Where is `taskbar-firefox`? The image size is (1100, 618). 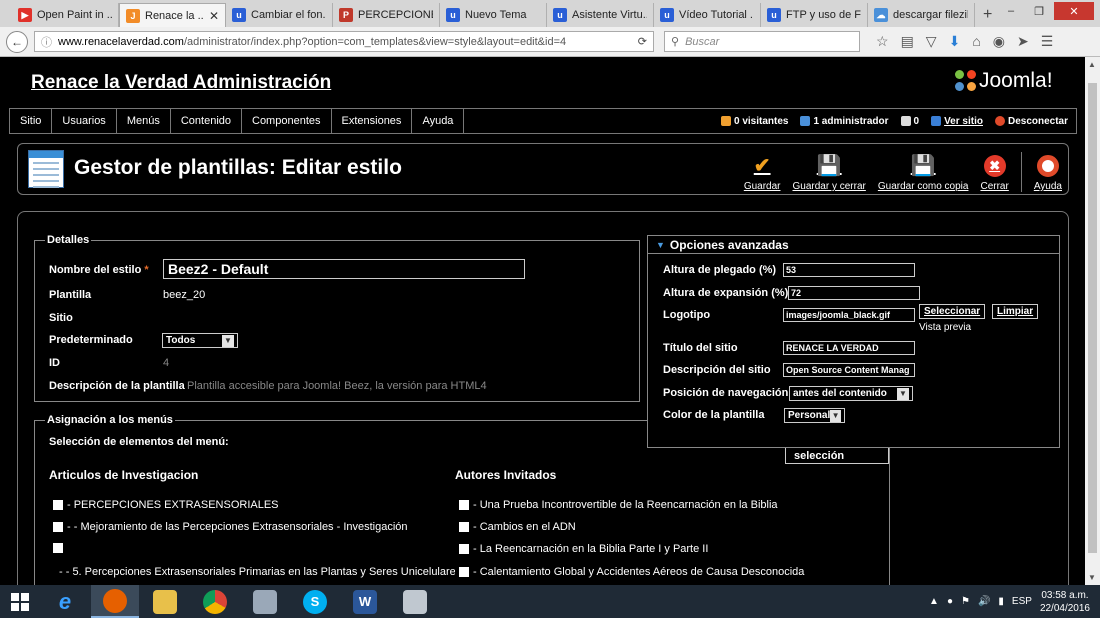
taskbar-firefox is located at coordinates (115, 601).